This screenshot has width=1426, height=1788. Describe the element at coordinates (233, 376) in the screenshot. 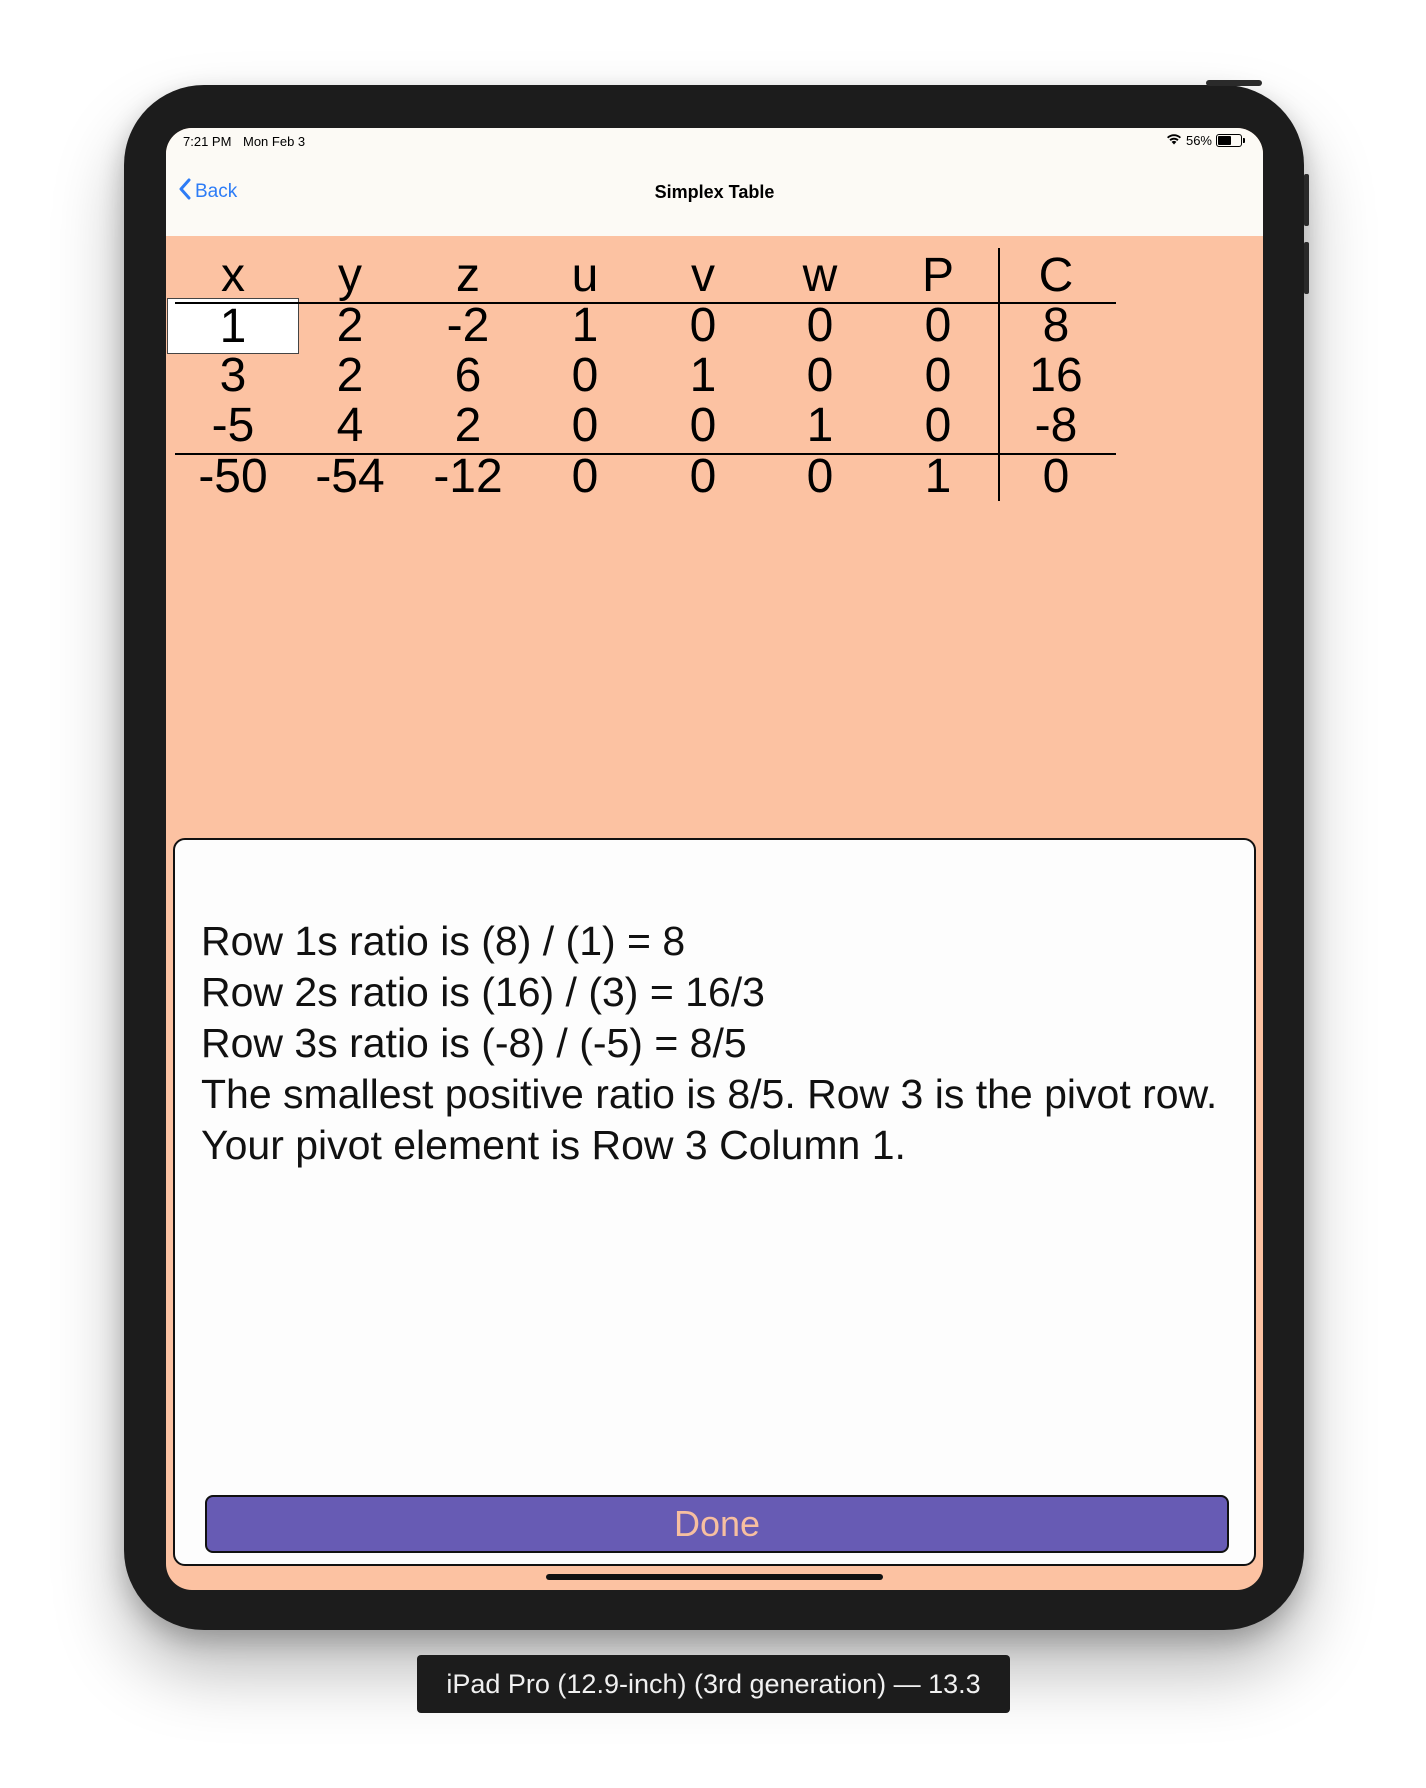

I see `tableau-cell: 3` at that location.